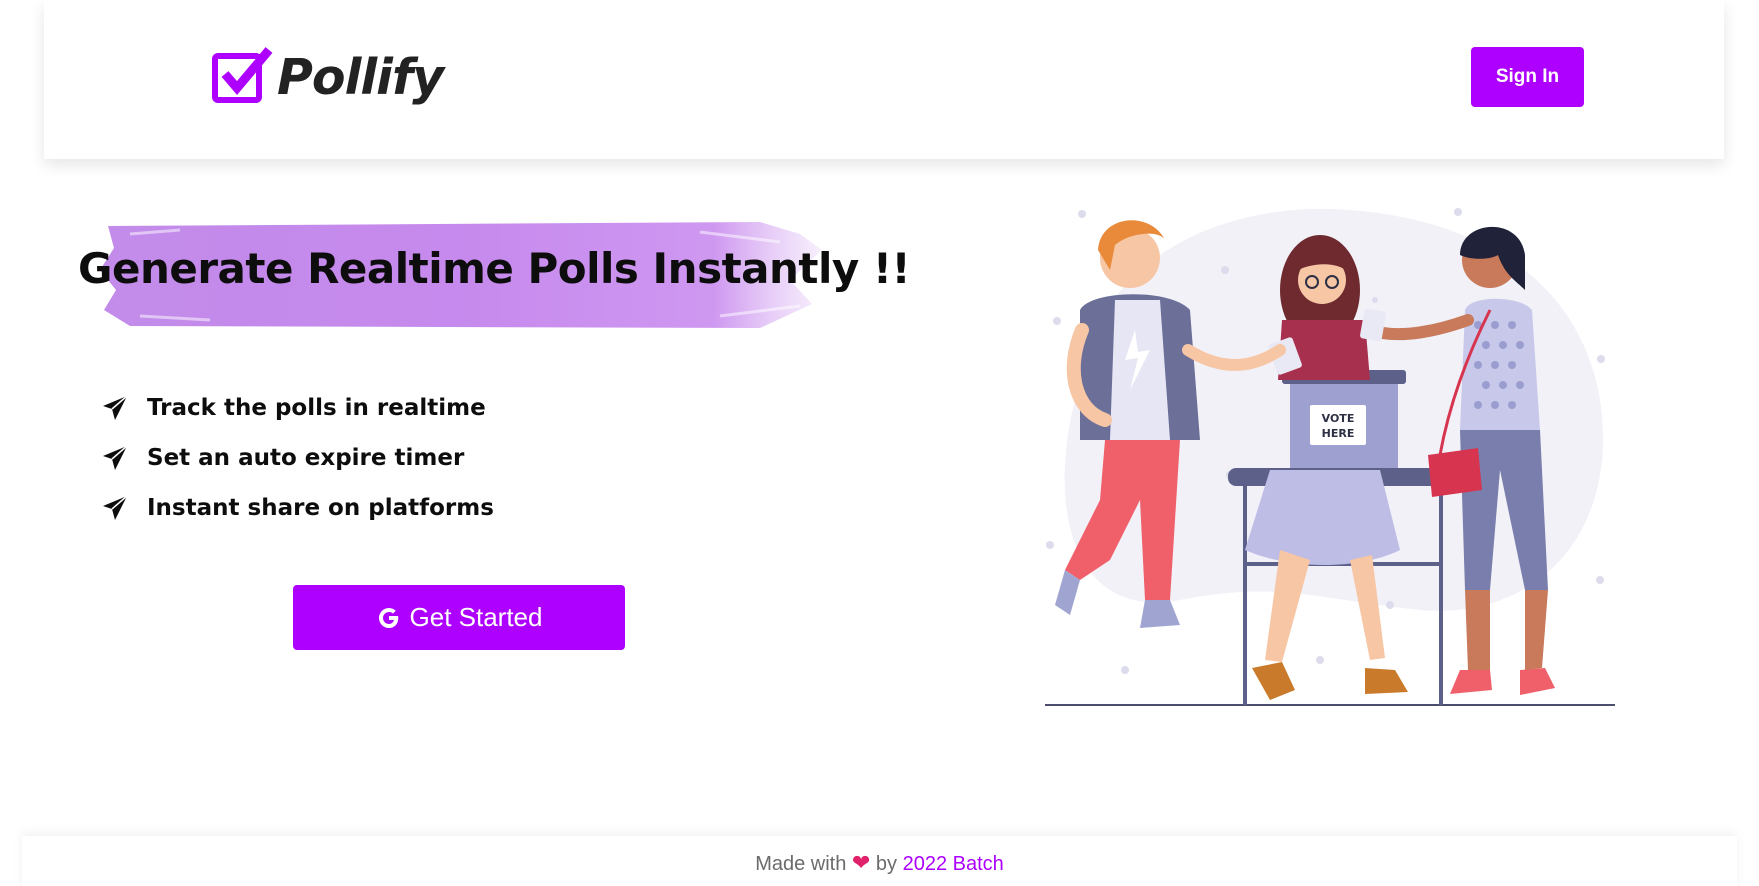 Image resolution: width=1759 pixels, height=886 pixels. What do you see at coordinates (1527, 77) in the screenshot?
I see `sign-in-button: Sign In` at bounding box center [1527, 77].